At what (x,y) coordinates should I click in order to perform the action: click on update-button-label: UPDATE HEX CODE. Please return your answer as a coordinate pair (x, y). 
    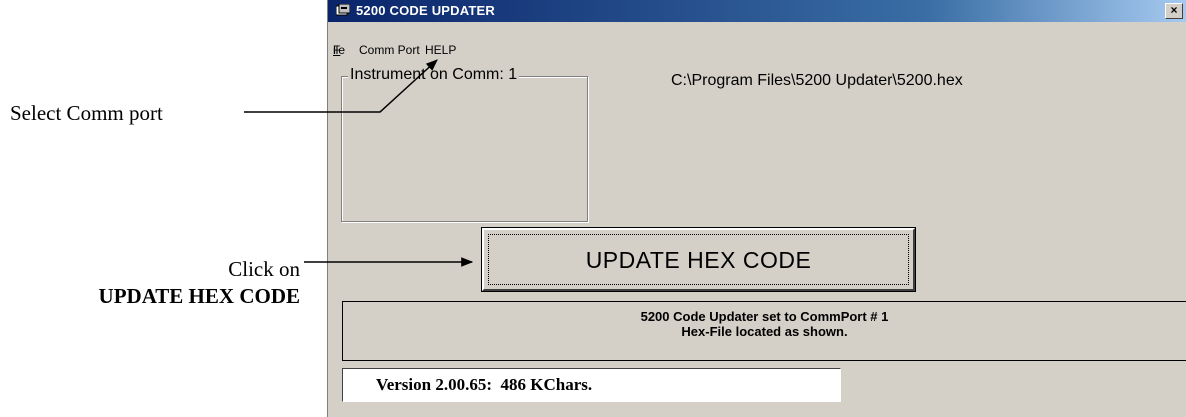
    Looking at the image, I should click on (698, 260).